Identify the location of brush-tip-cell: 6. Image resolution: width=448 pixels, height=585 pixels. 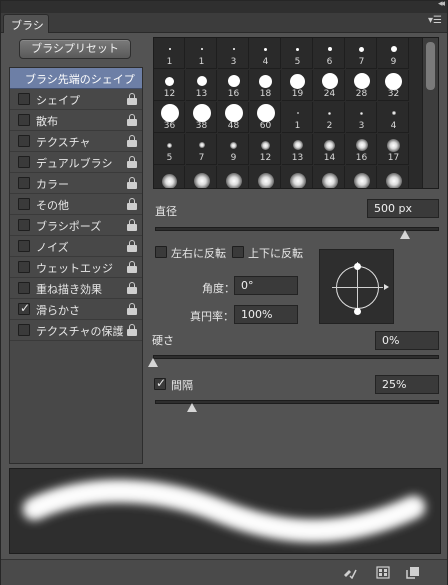
(329, 53).